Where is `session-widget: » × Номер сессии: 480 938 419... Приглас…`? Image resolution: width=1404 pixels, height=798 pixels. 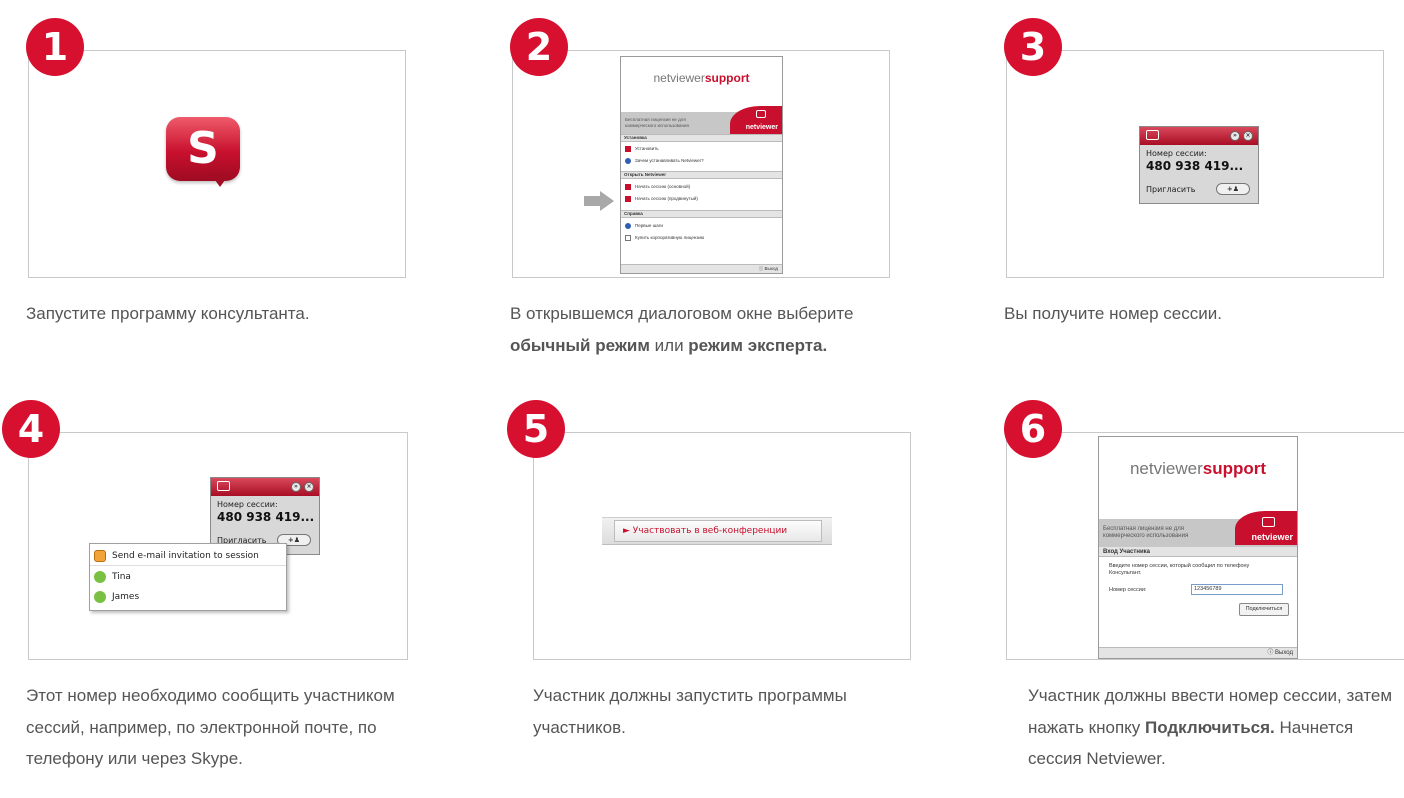
session-widget: » × Номер сессии: 480 938 419... Приглас… is located at coordinates (1199, 165).